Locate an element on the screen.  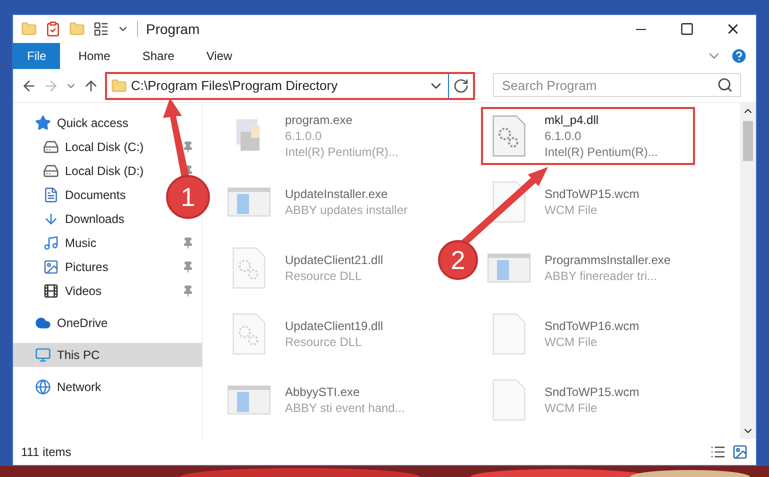
file-item: UpdateClient21.dll Resource DLL is located at coordinates (328, 268).